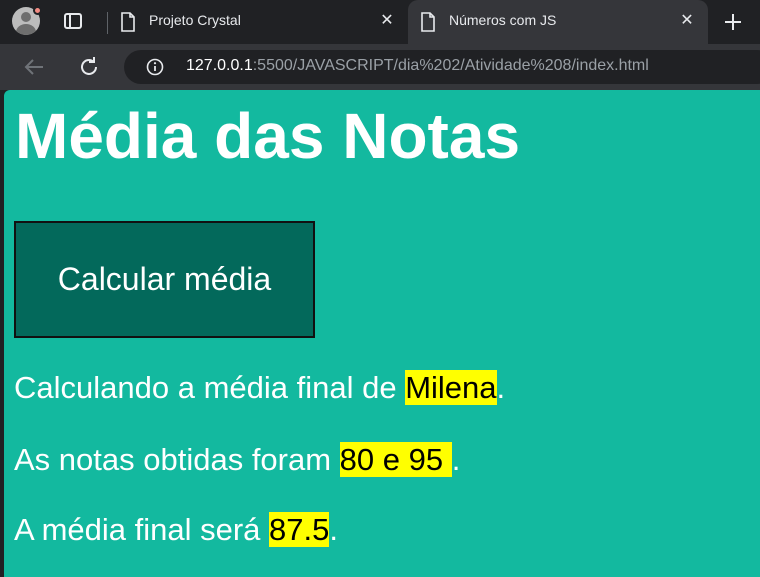 The image size is (760, 577). I want to click on line-prefix: Calculando a média final de, so click(210, 387).